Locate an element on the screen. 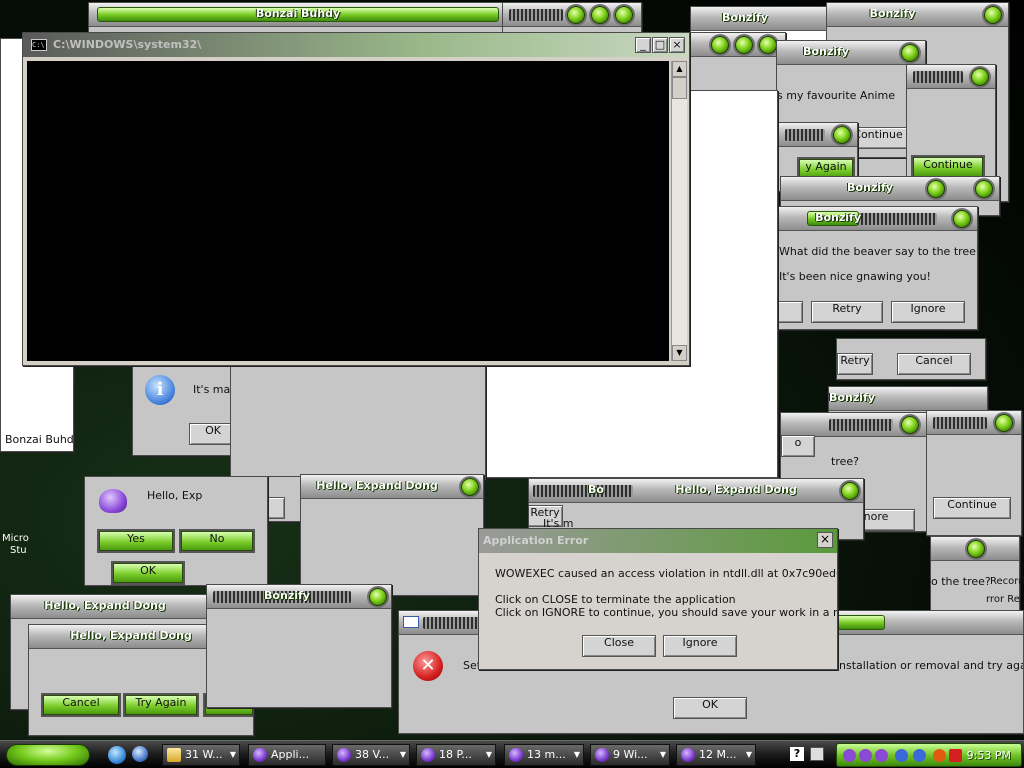 The width and height of the screenshot is (1024, 768). taskbar-item: 38 V... ▼ is located at coordinates (371, 755).